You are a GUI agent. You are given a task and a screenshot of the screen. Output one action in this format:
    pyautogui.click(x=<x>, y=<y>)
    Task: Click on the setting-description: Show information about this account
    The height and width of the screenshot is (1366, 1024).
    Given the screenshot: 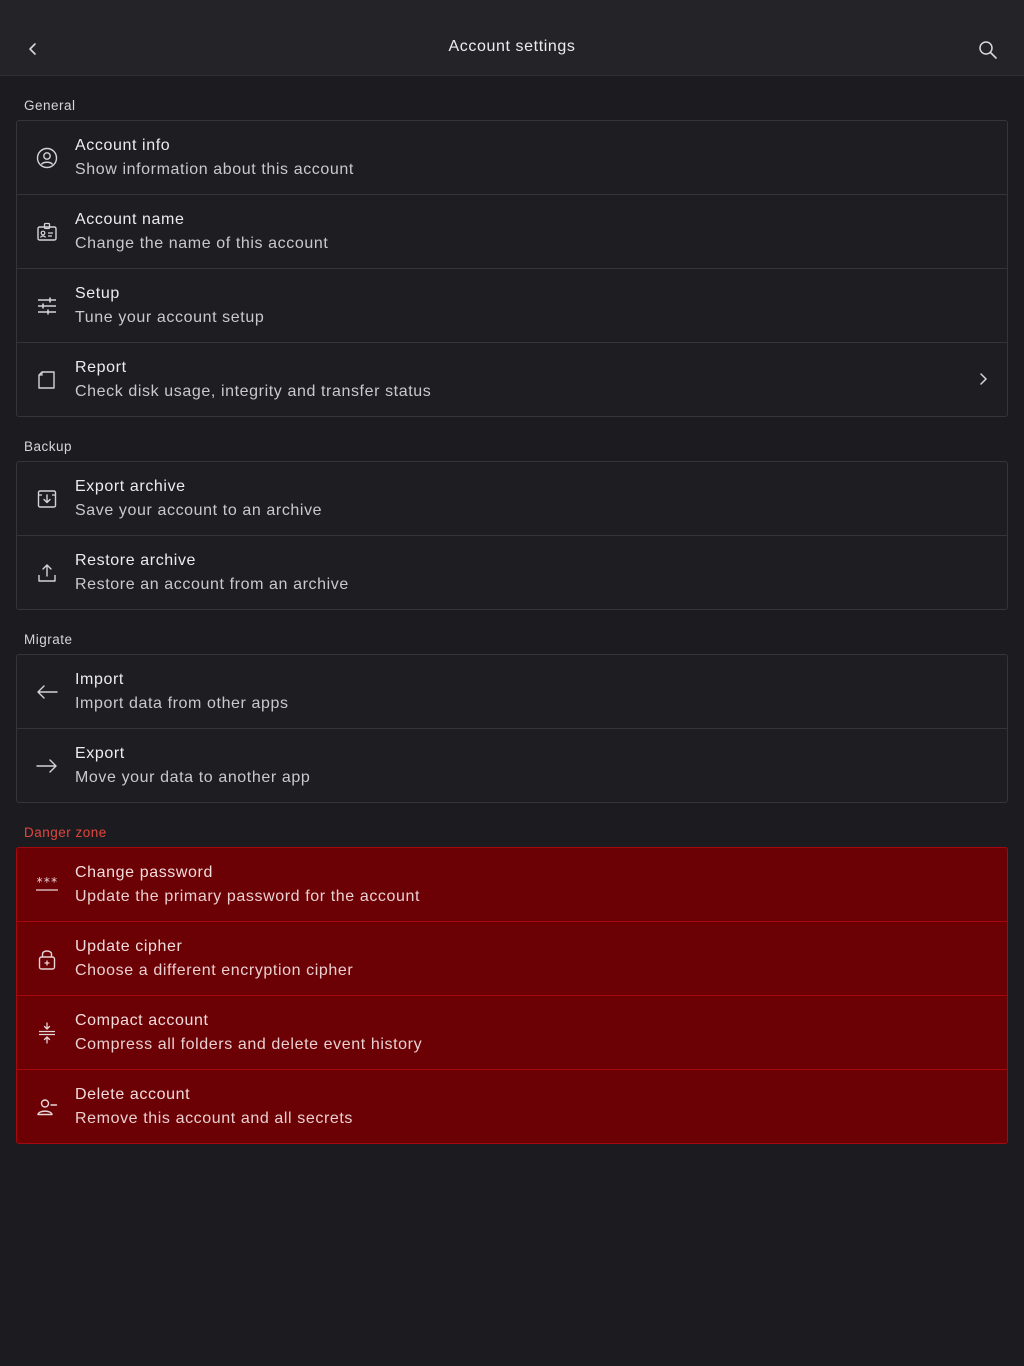 What is the action you would take?
    pyautogui.click(x=214, y=169)
    